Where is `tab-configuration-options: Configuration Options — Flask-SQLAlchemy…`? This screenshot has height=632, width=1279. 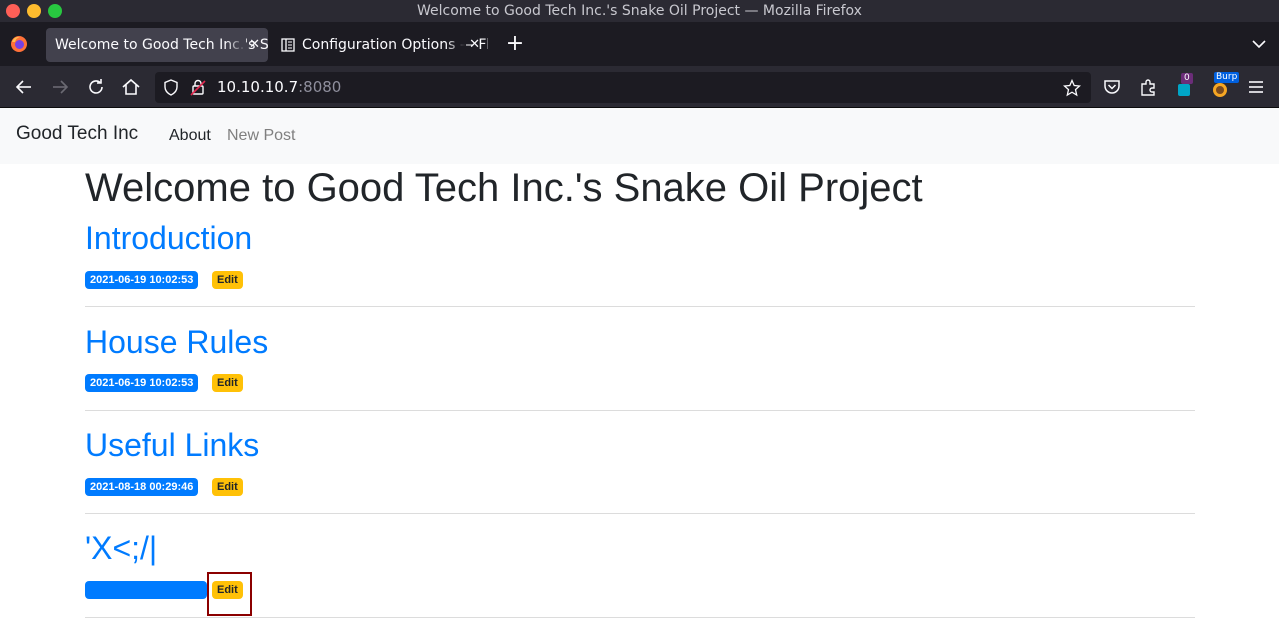
tab-configuration-options: Configuration Options — Flask-SQLAlchemy… is located at coordinates (383, 45).